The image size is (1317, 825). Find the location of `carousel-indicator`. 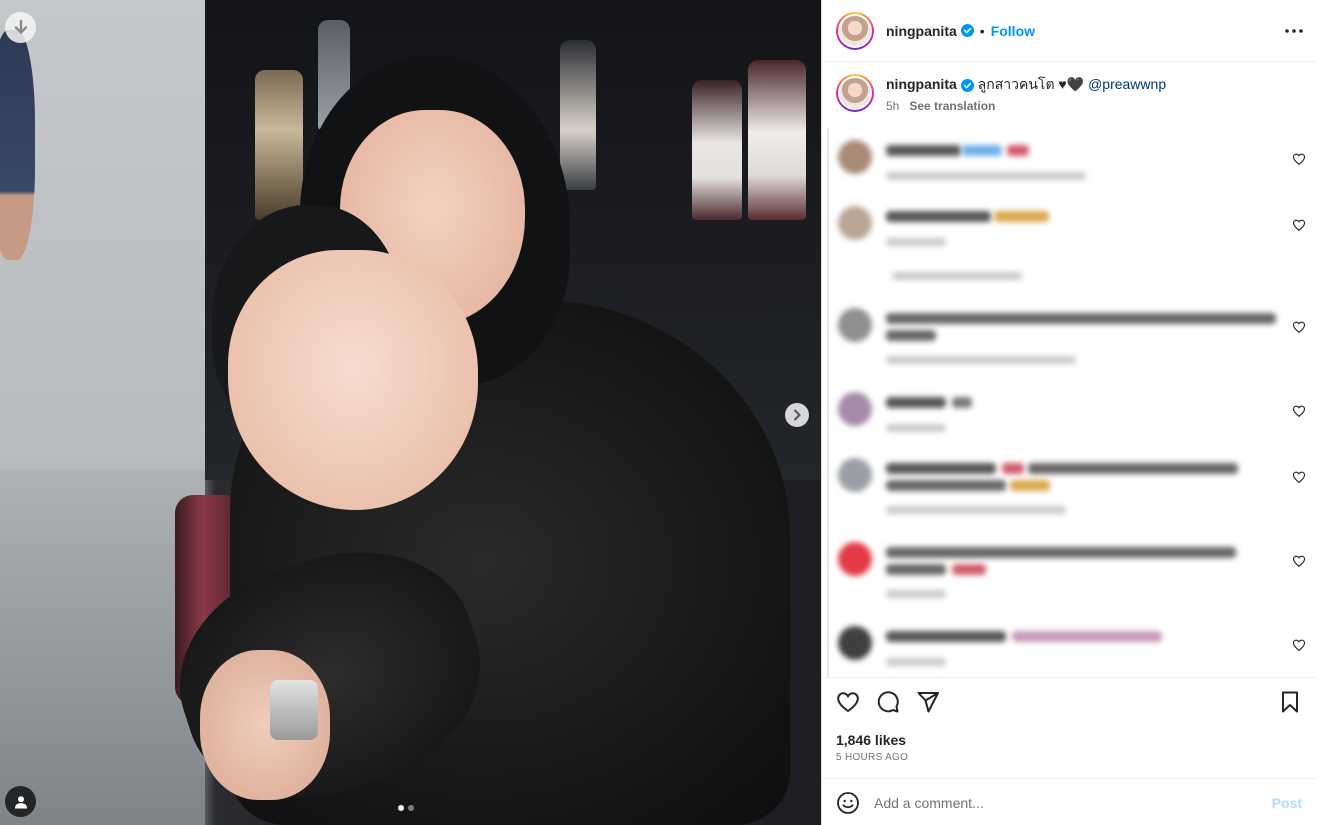

carousel-indicator is located at coordinates (406, 808).